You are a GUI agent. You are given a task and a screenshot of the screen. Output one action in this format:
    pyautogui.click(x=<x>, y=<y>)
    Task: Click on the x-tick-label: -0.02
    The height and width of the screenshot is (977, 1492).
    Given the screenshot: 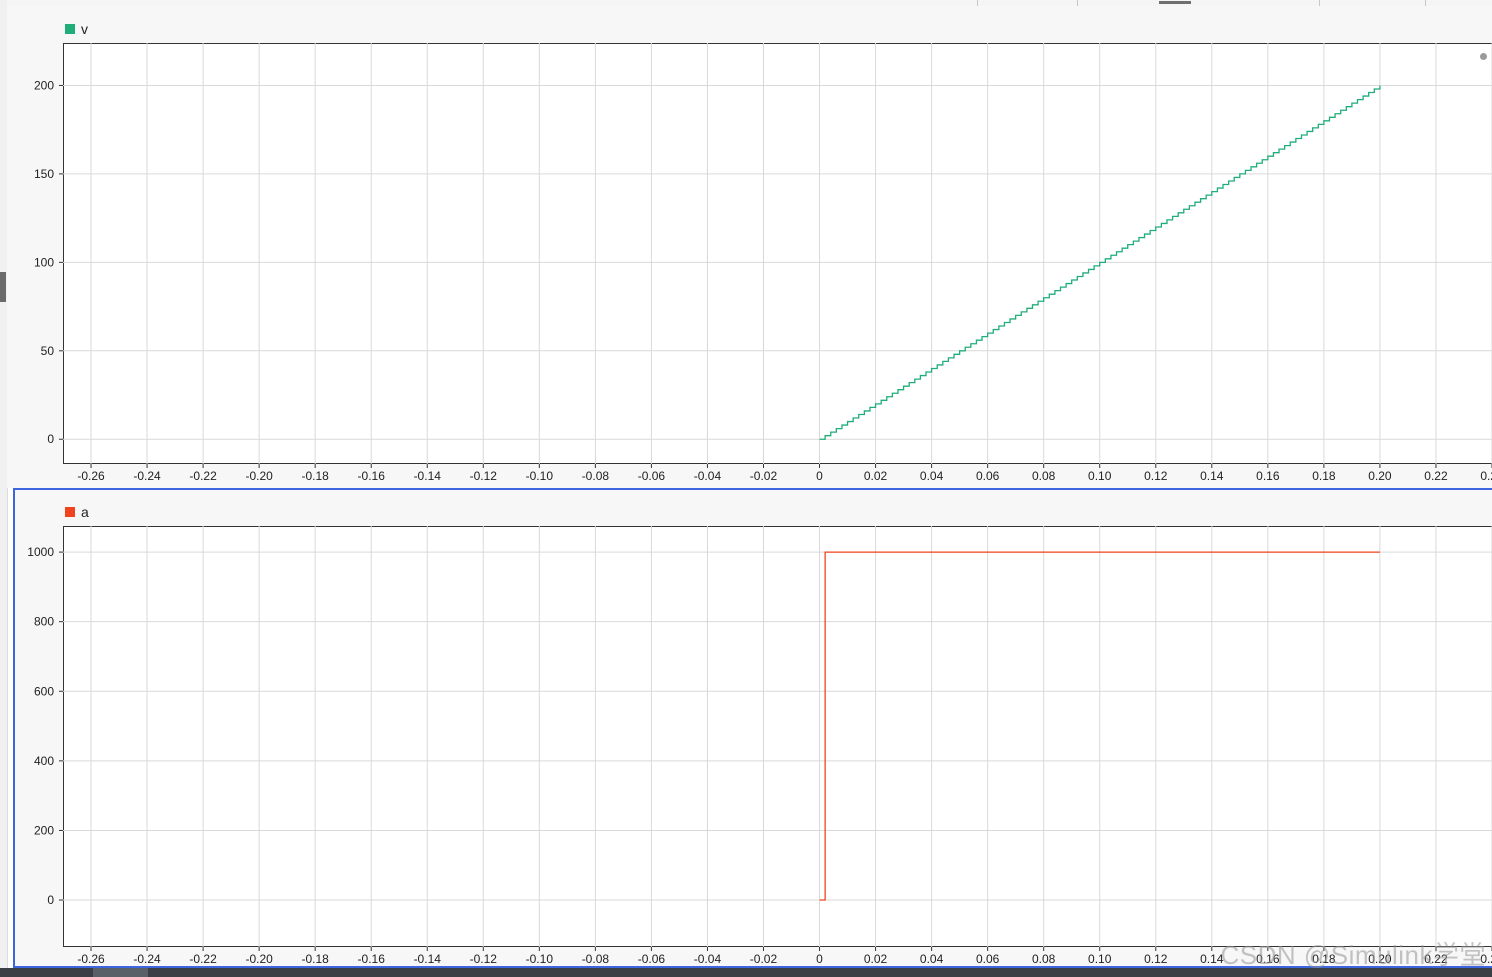 What is the action you would take?
    pyautogui.click(x=764, y=476)
    